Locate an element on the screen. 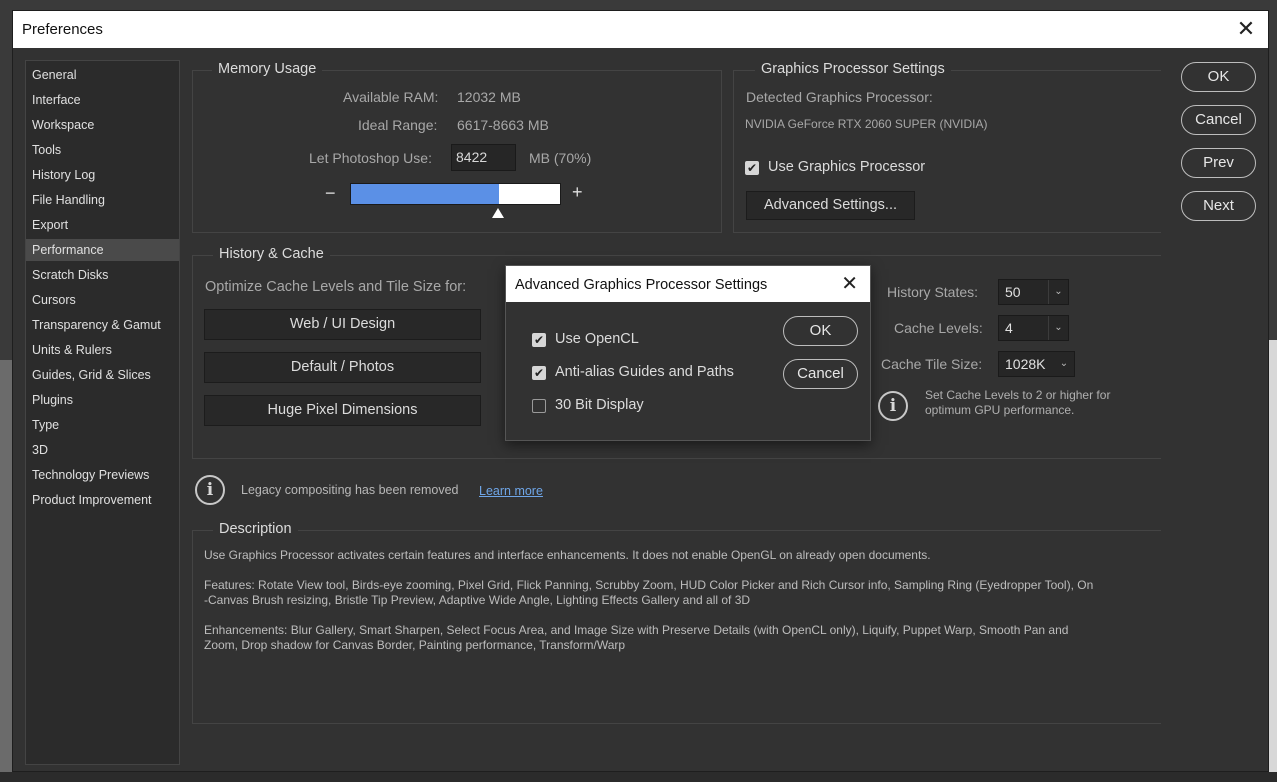  memory-usage-unit: MB (70%) is located at coordinates (560, 158).